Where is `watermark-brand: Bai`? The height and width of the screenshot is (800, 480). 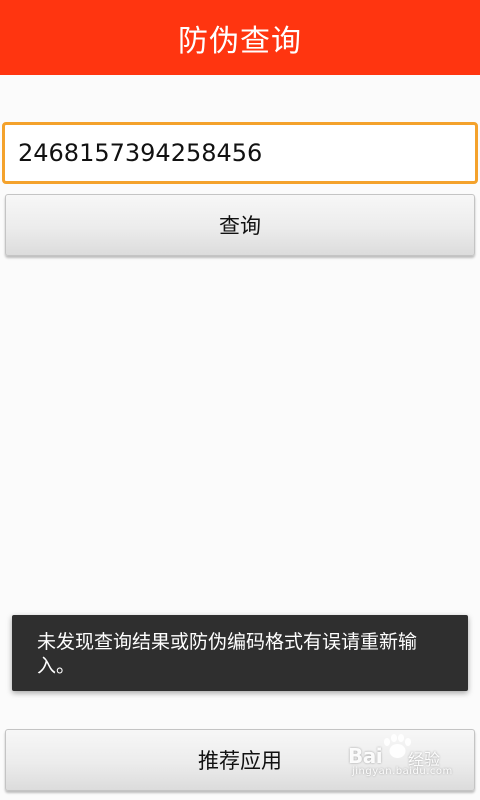 watermark-brand: Bai is located at coordinates (365, 756).